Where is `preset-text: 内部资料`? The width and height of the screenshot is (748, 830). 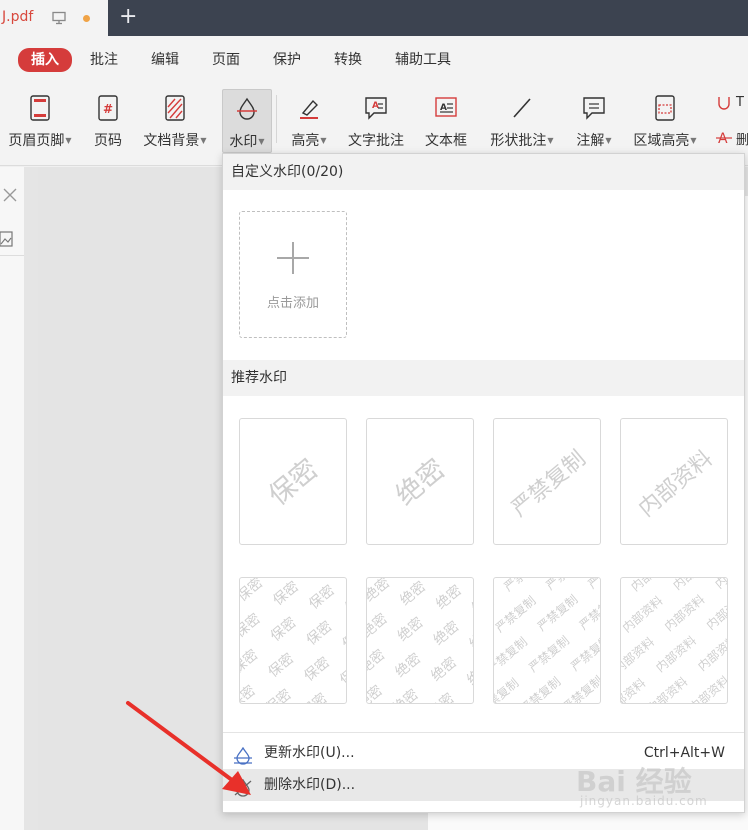 preset-text: 内部资料 is located at coordinates (675, 484).